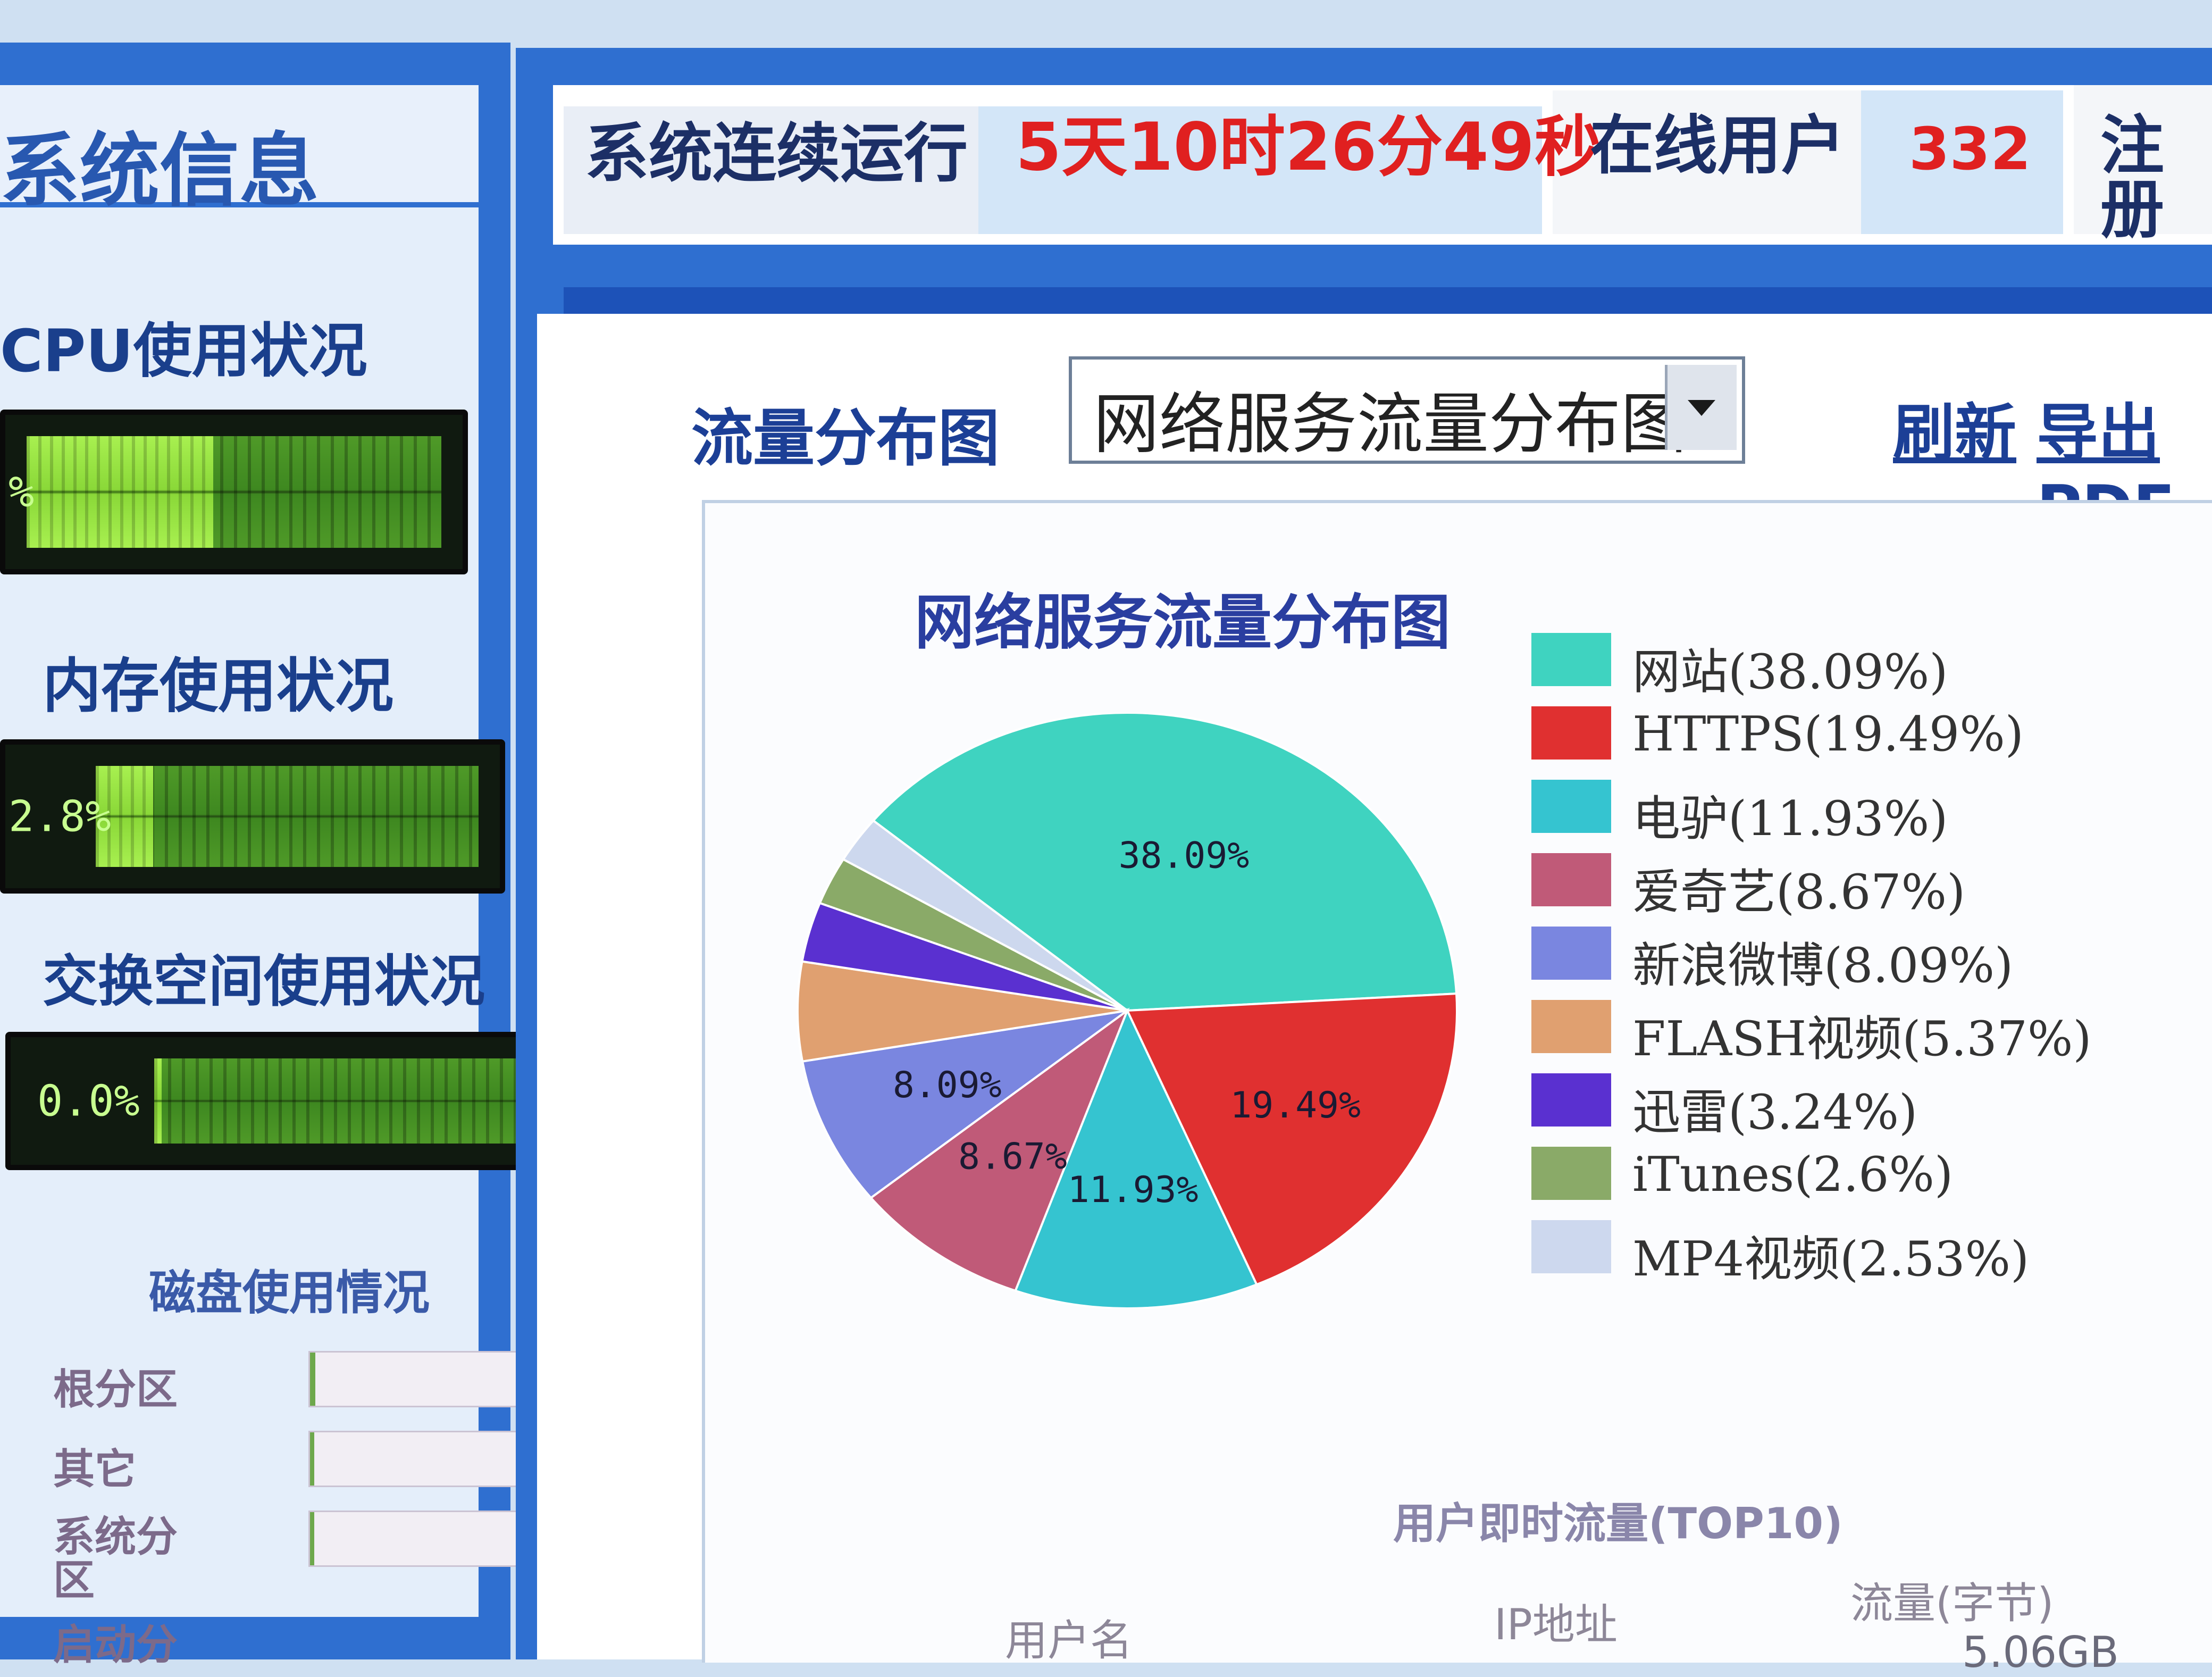  I want to click on chart-title: 网络服务流量分布图, so click(1183, 622).